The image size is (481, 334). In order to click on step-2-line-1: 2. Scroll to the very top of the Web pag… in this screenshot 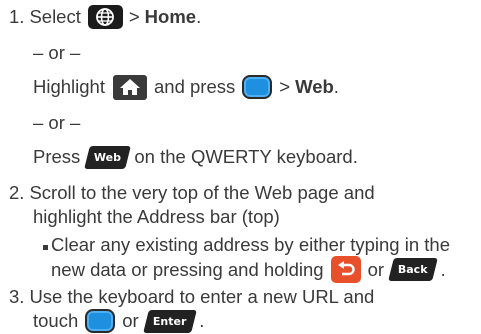, I will do `click(192, 193)`.